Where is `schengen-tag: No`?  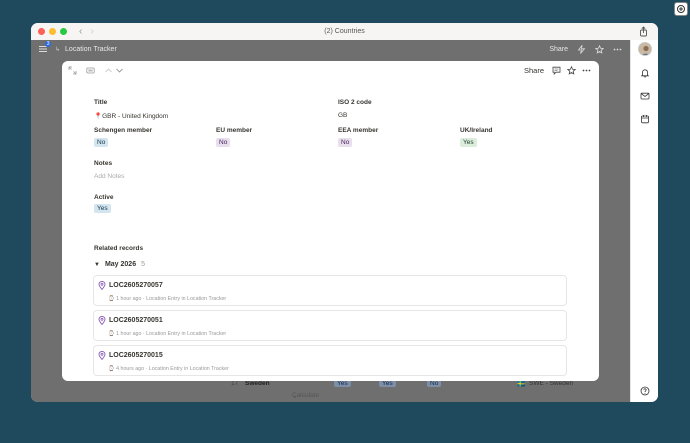 schengen-tag: No is located at coordinates (101, 142).